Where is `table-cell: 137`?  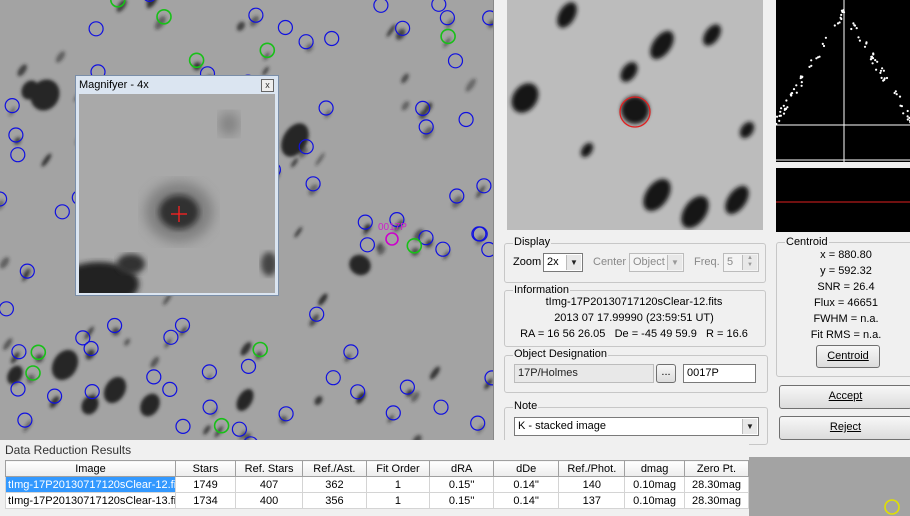
table-cell: 137 is located at coordinates (592, 500).